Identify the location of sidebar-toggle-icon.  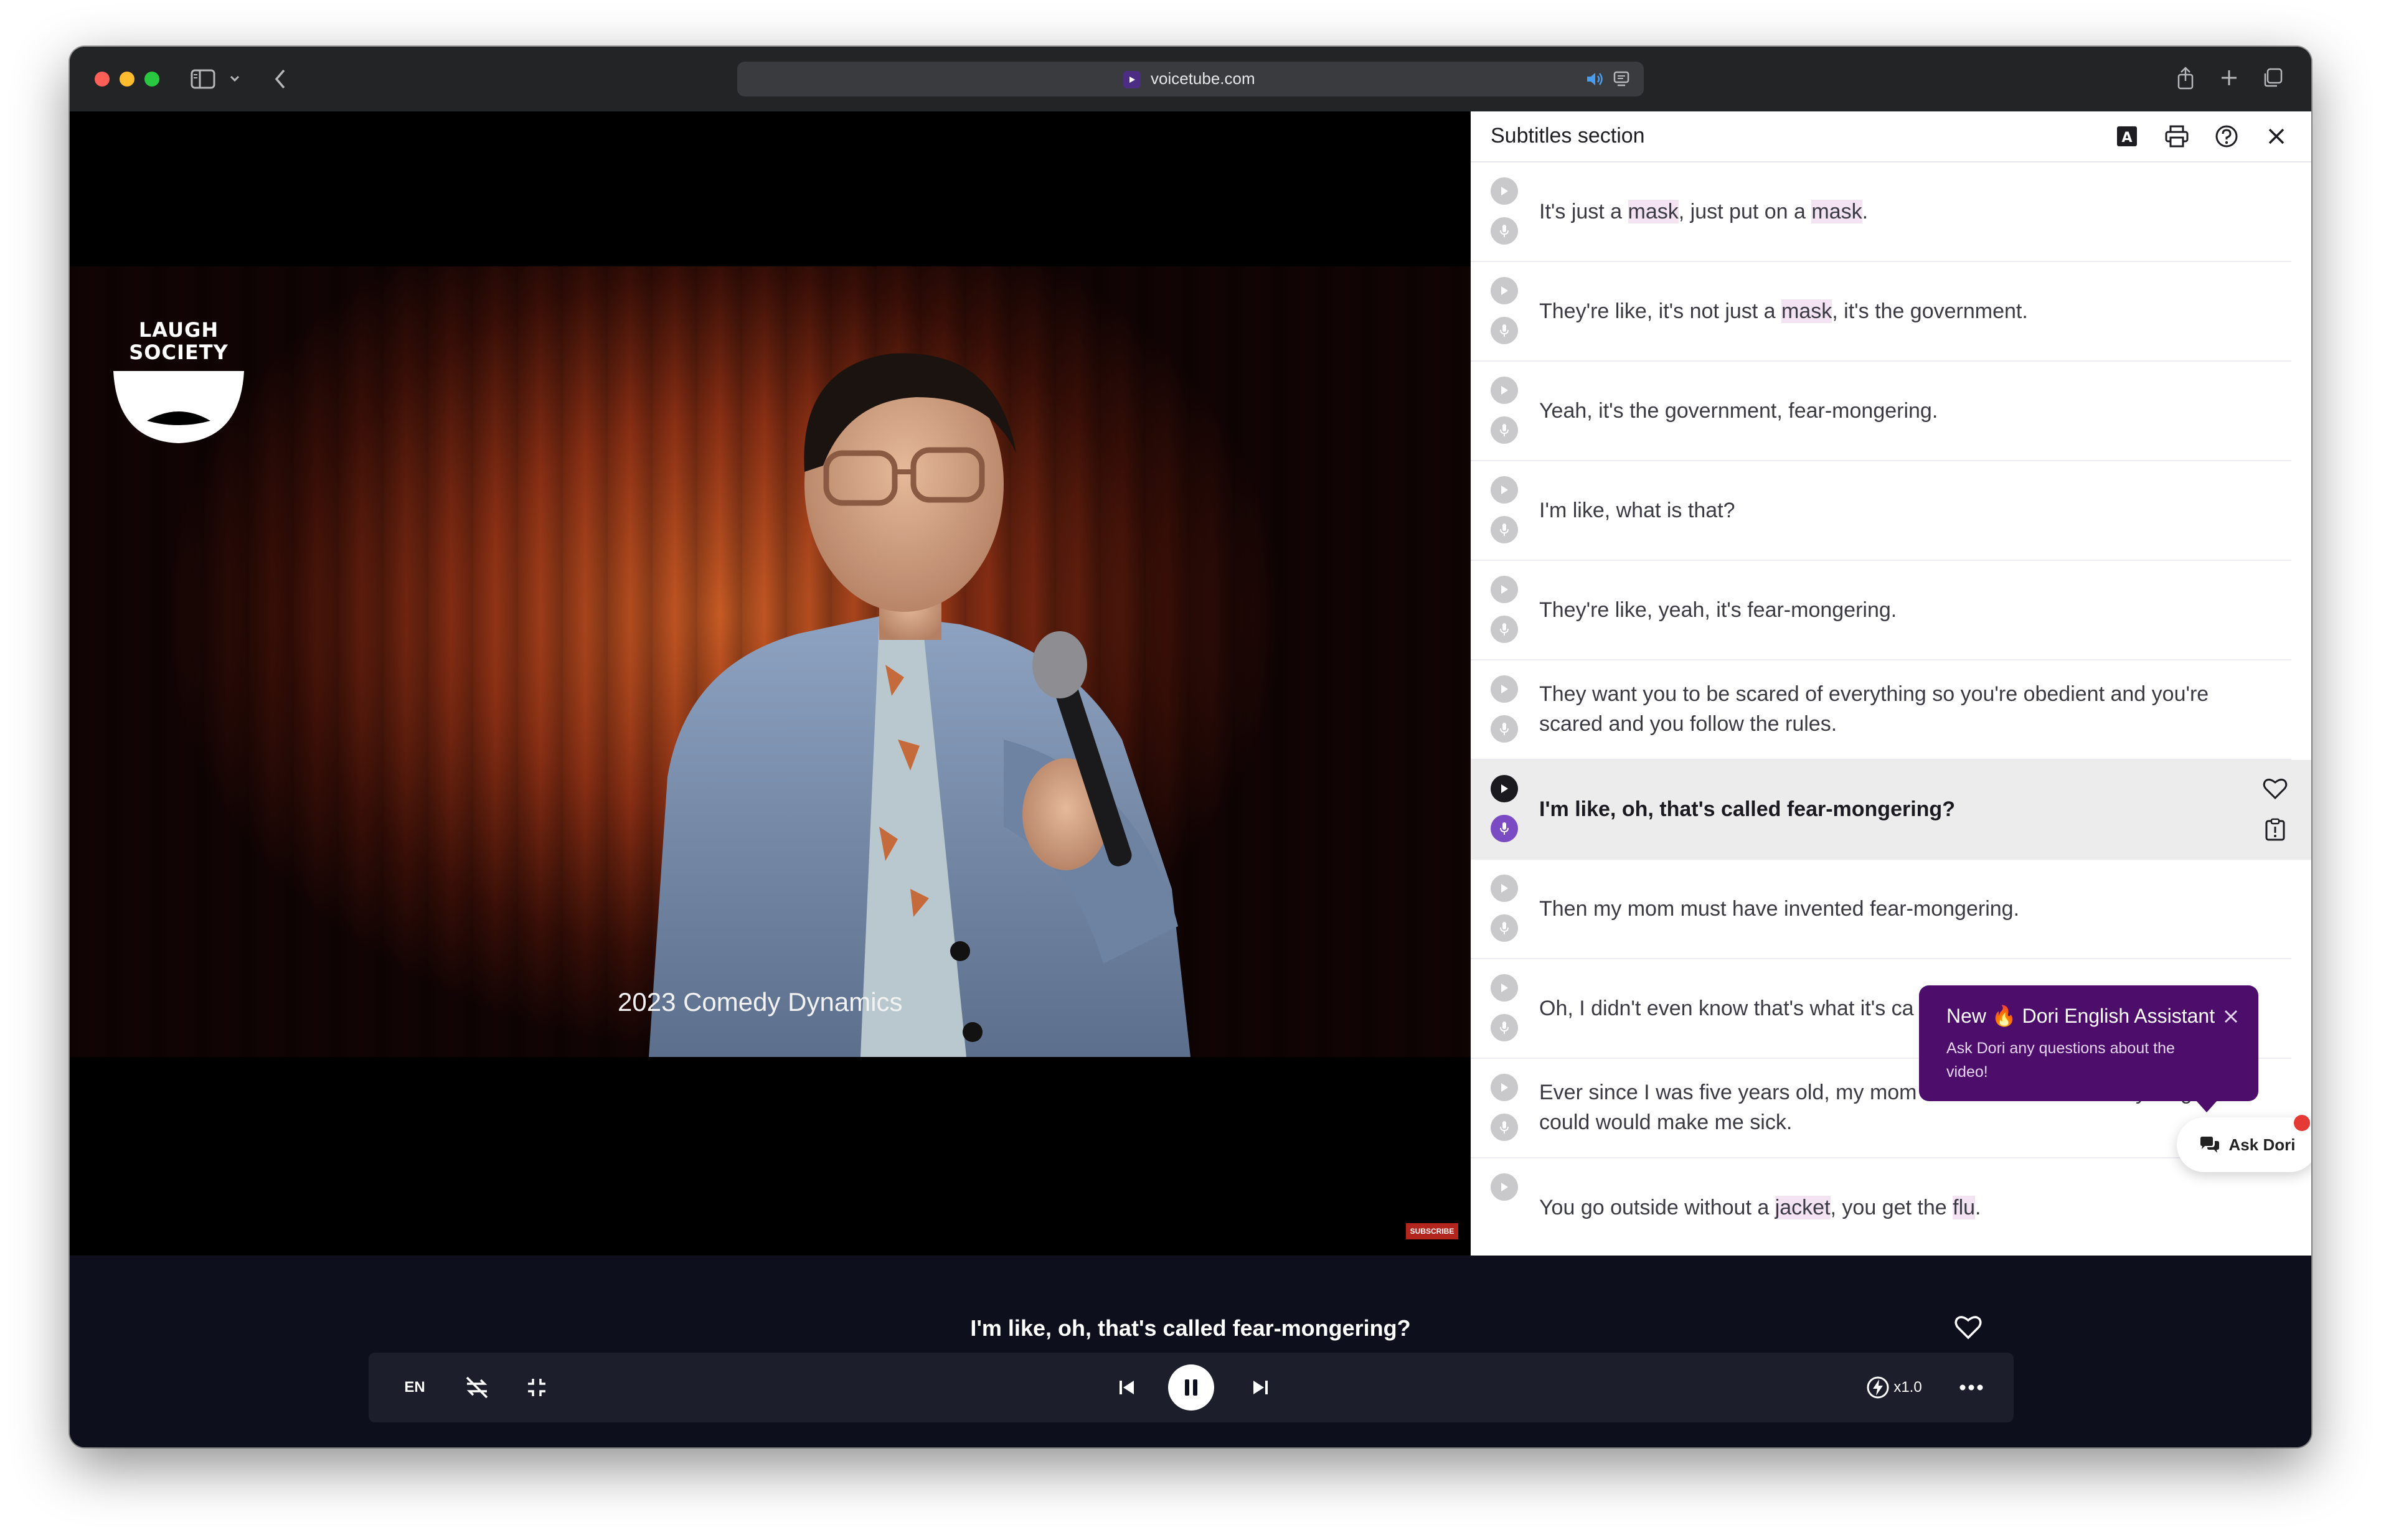
(203, 79).